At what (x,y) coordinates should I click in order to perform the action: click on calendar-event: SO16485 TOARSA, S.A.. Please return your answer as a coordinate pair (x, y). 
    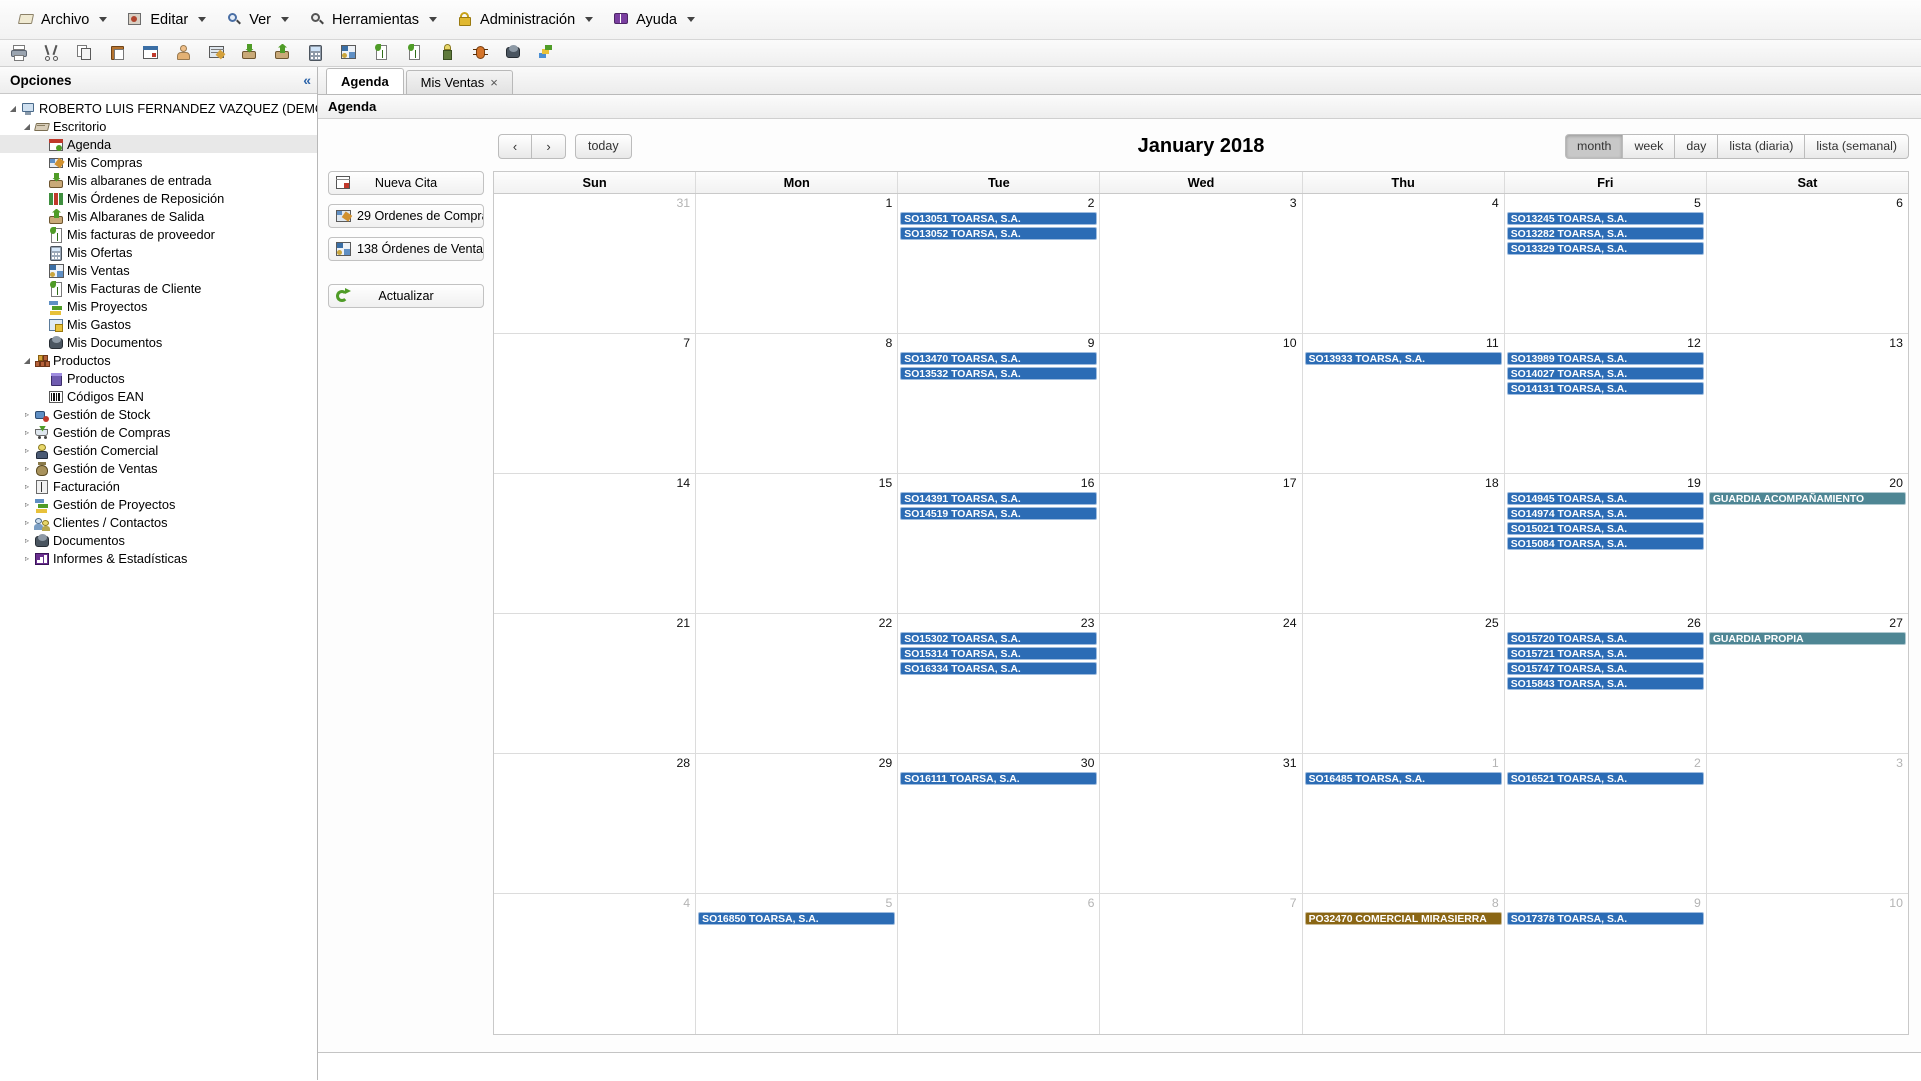
    Looking at the image, I should click on (1403, 778).